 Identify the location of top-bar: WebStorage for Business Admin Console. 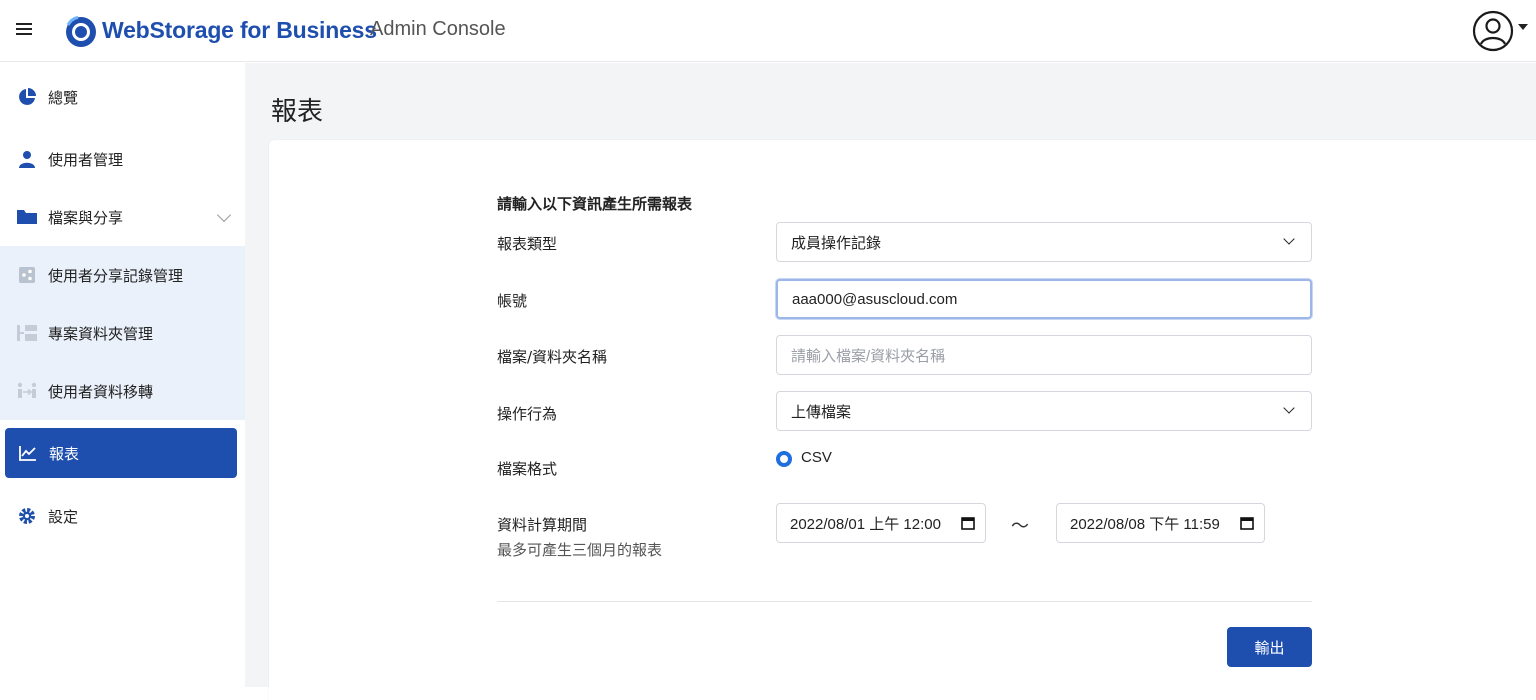
(768, 31).